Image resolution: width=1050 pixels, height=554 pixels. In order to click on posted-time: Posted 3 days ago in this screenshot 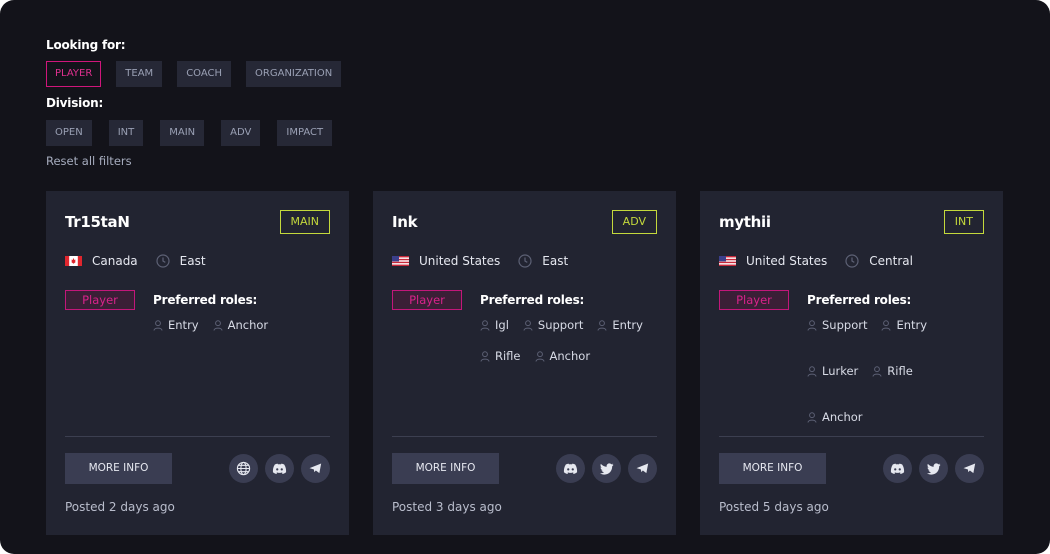, I will do `click(447, 507)`.